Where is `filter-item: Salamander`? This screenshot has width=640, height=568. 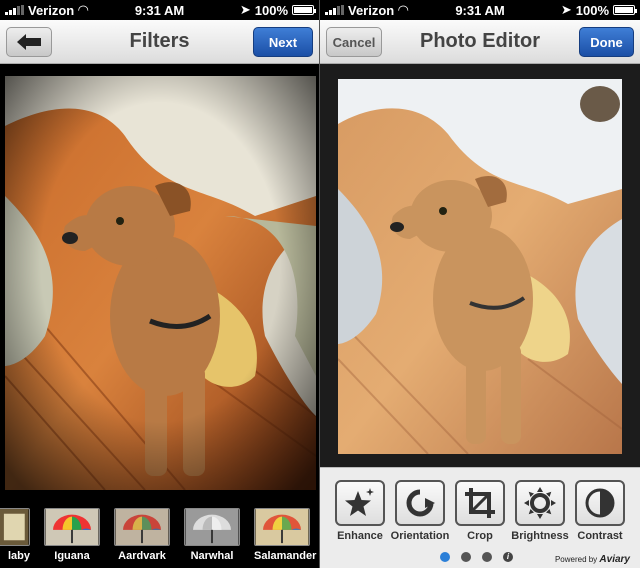 filter-item: Salamander is located at coordinates (285, 535).